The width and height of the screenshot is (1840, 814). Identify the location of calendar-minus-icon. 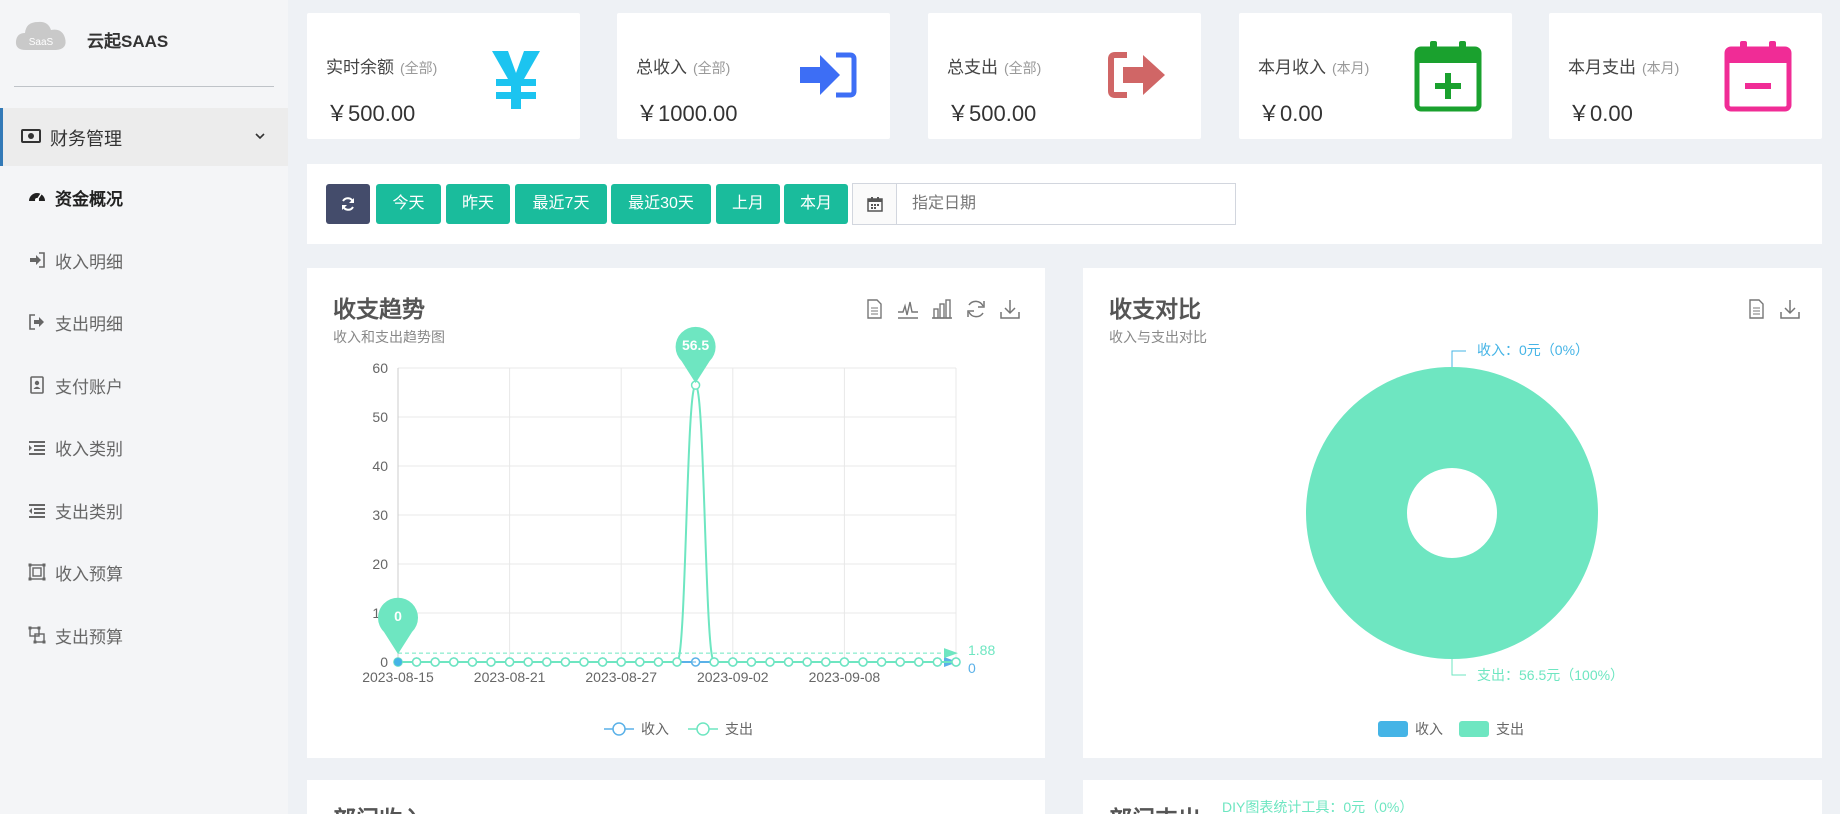
(1758, 76).